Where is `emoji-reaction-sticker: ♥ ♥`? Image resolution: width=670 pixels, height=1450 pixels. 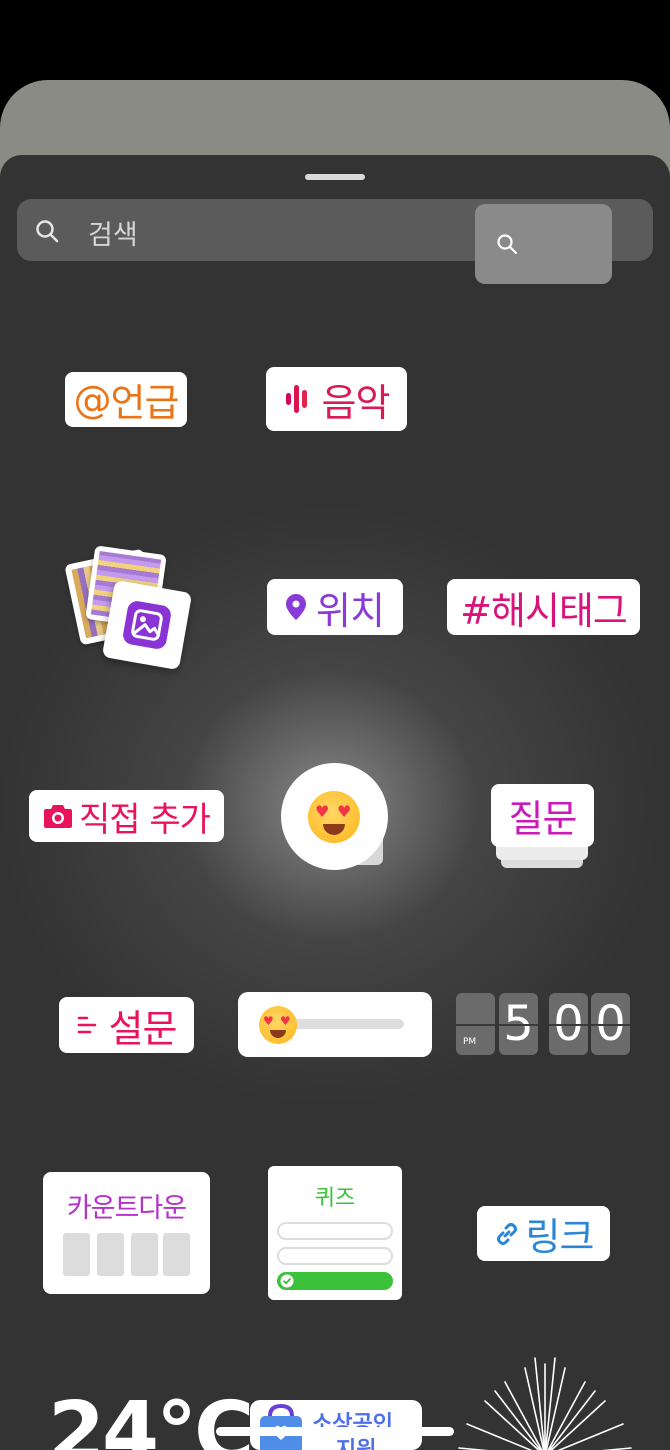 emoji-reaction-sticker: ♥ ♥ is located at coordinates (335, 817).